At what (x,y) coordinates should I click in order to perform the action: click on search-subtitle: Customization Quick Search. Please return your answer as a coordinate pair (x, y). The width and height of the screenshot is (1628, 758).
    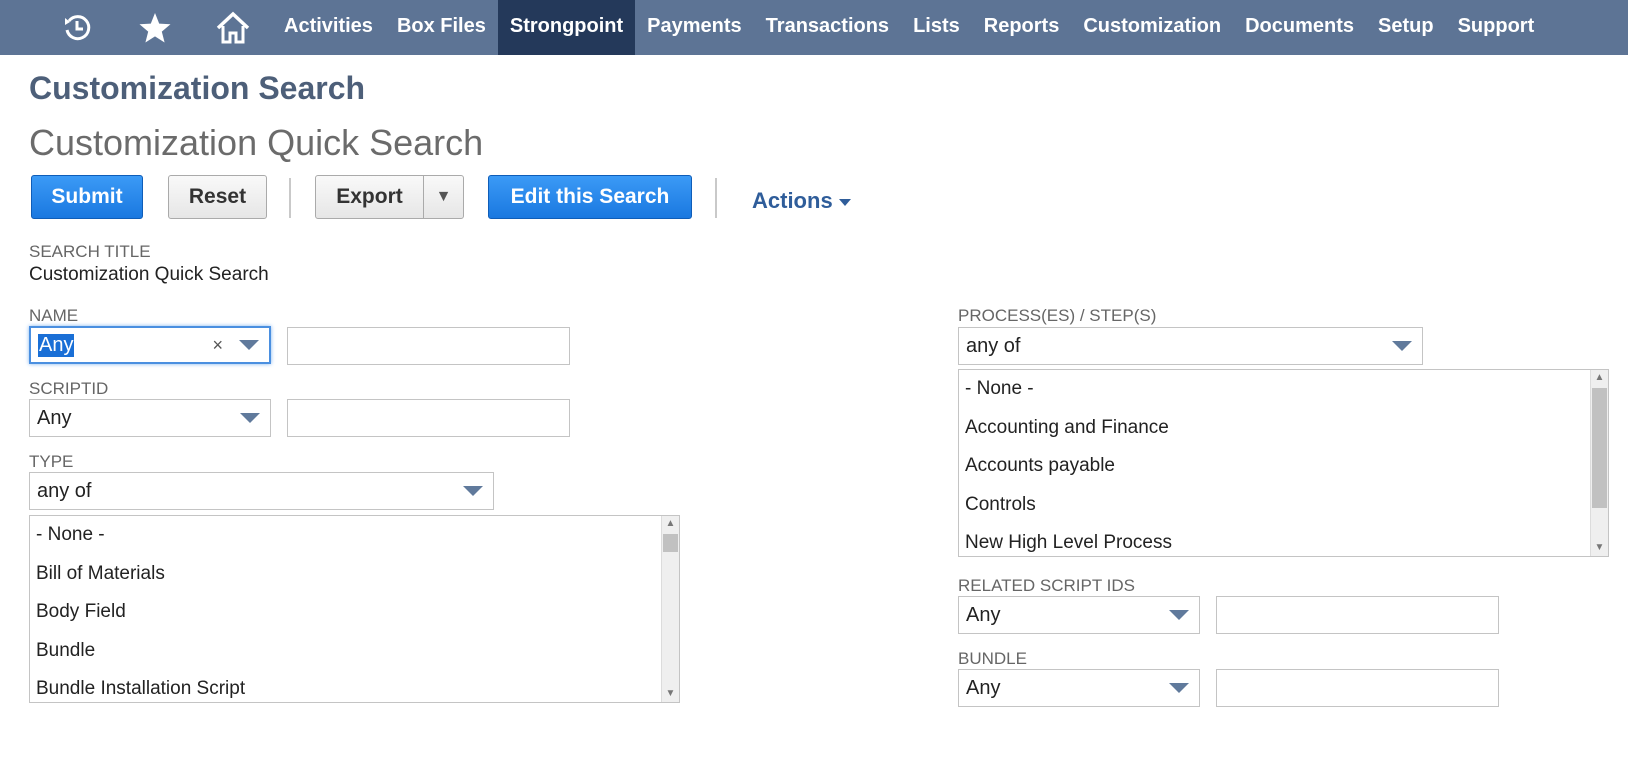
    Looking at the image, I should click on (256, 142).